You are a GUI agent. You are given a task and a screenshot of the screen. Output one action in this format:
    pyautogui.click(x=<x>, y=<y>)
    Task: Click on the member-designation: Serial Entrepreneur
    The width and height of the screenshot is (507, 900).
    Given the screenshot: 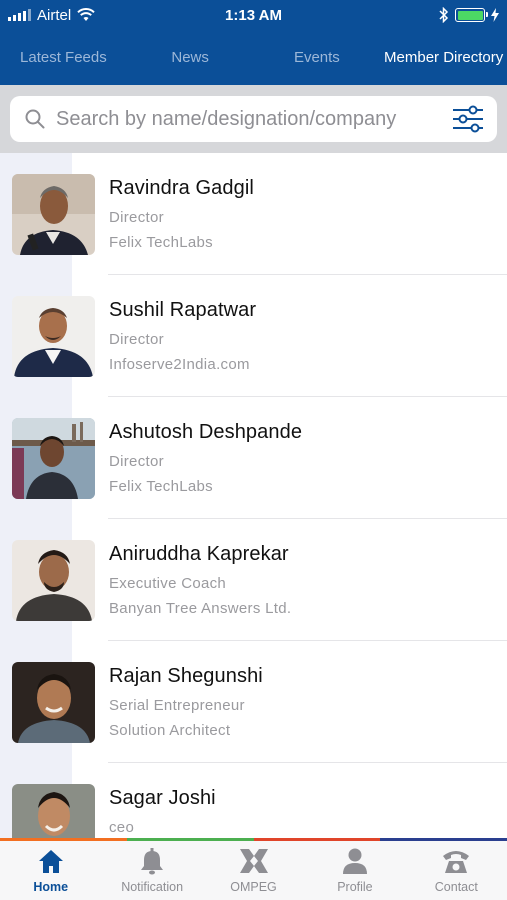 What is the action you would take?
    pyautogui.click(x=177, y=705)
    